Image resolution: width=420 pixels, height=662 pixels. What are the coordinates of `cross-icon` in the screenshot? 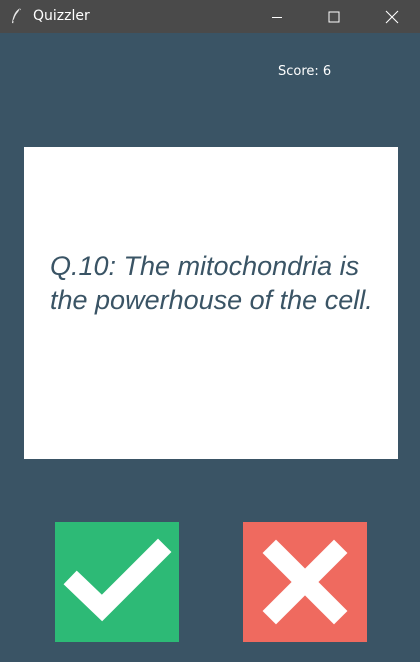 It's located at (305, 582).